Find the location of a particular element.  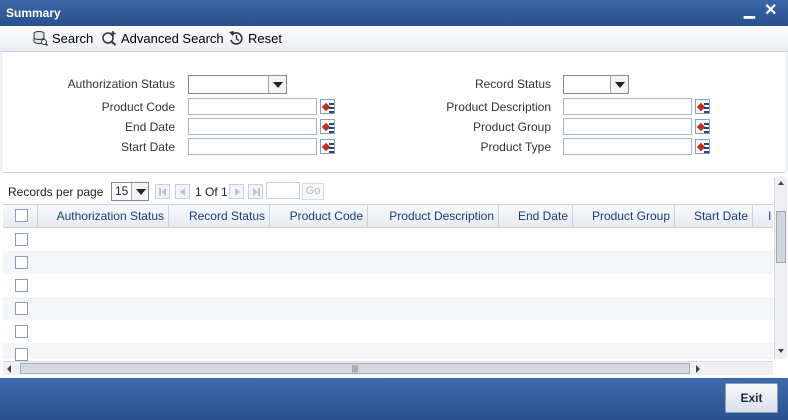

records-per-page-label: Records per page is located at coordinates (56, 192).